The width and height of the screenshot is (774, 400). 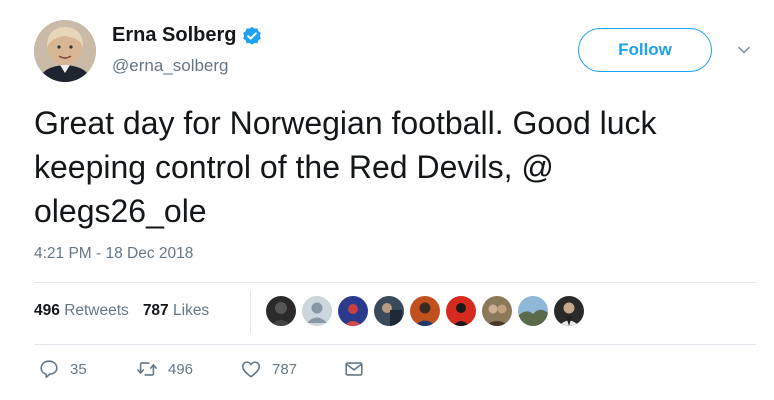 I want to click on author-handle: @erna_solberg, so click(x=170, y=66).